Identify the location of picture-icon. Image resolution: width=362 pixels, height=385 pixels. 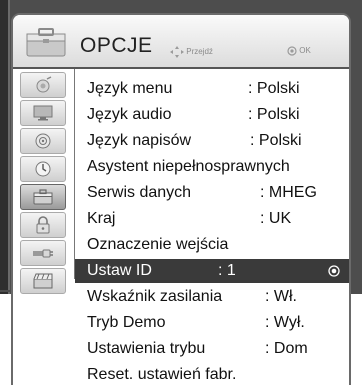
(44, 84).